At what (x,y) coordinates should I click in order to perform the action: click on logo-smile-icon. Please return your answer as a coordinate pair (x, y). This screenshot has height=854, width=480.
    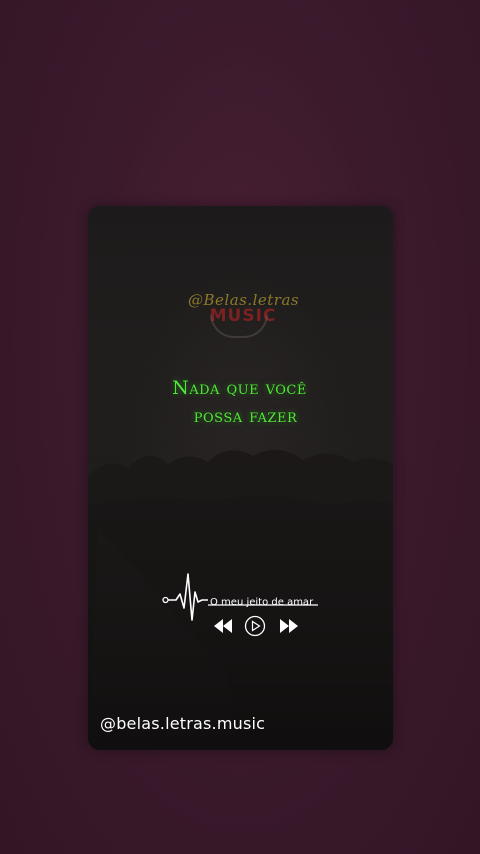
    Looking at the image, I should click on (239, 326).